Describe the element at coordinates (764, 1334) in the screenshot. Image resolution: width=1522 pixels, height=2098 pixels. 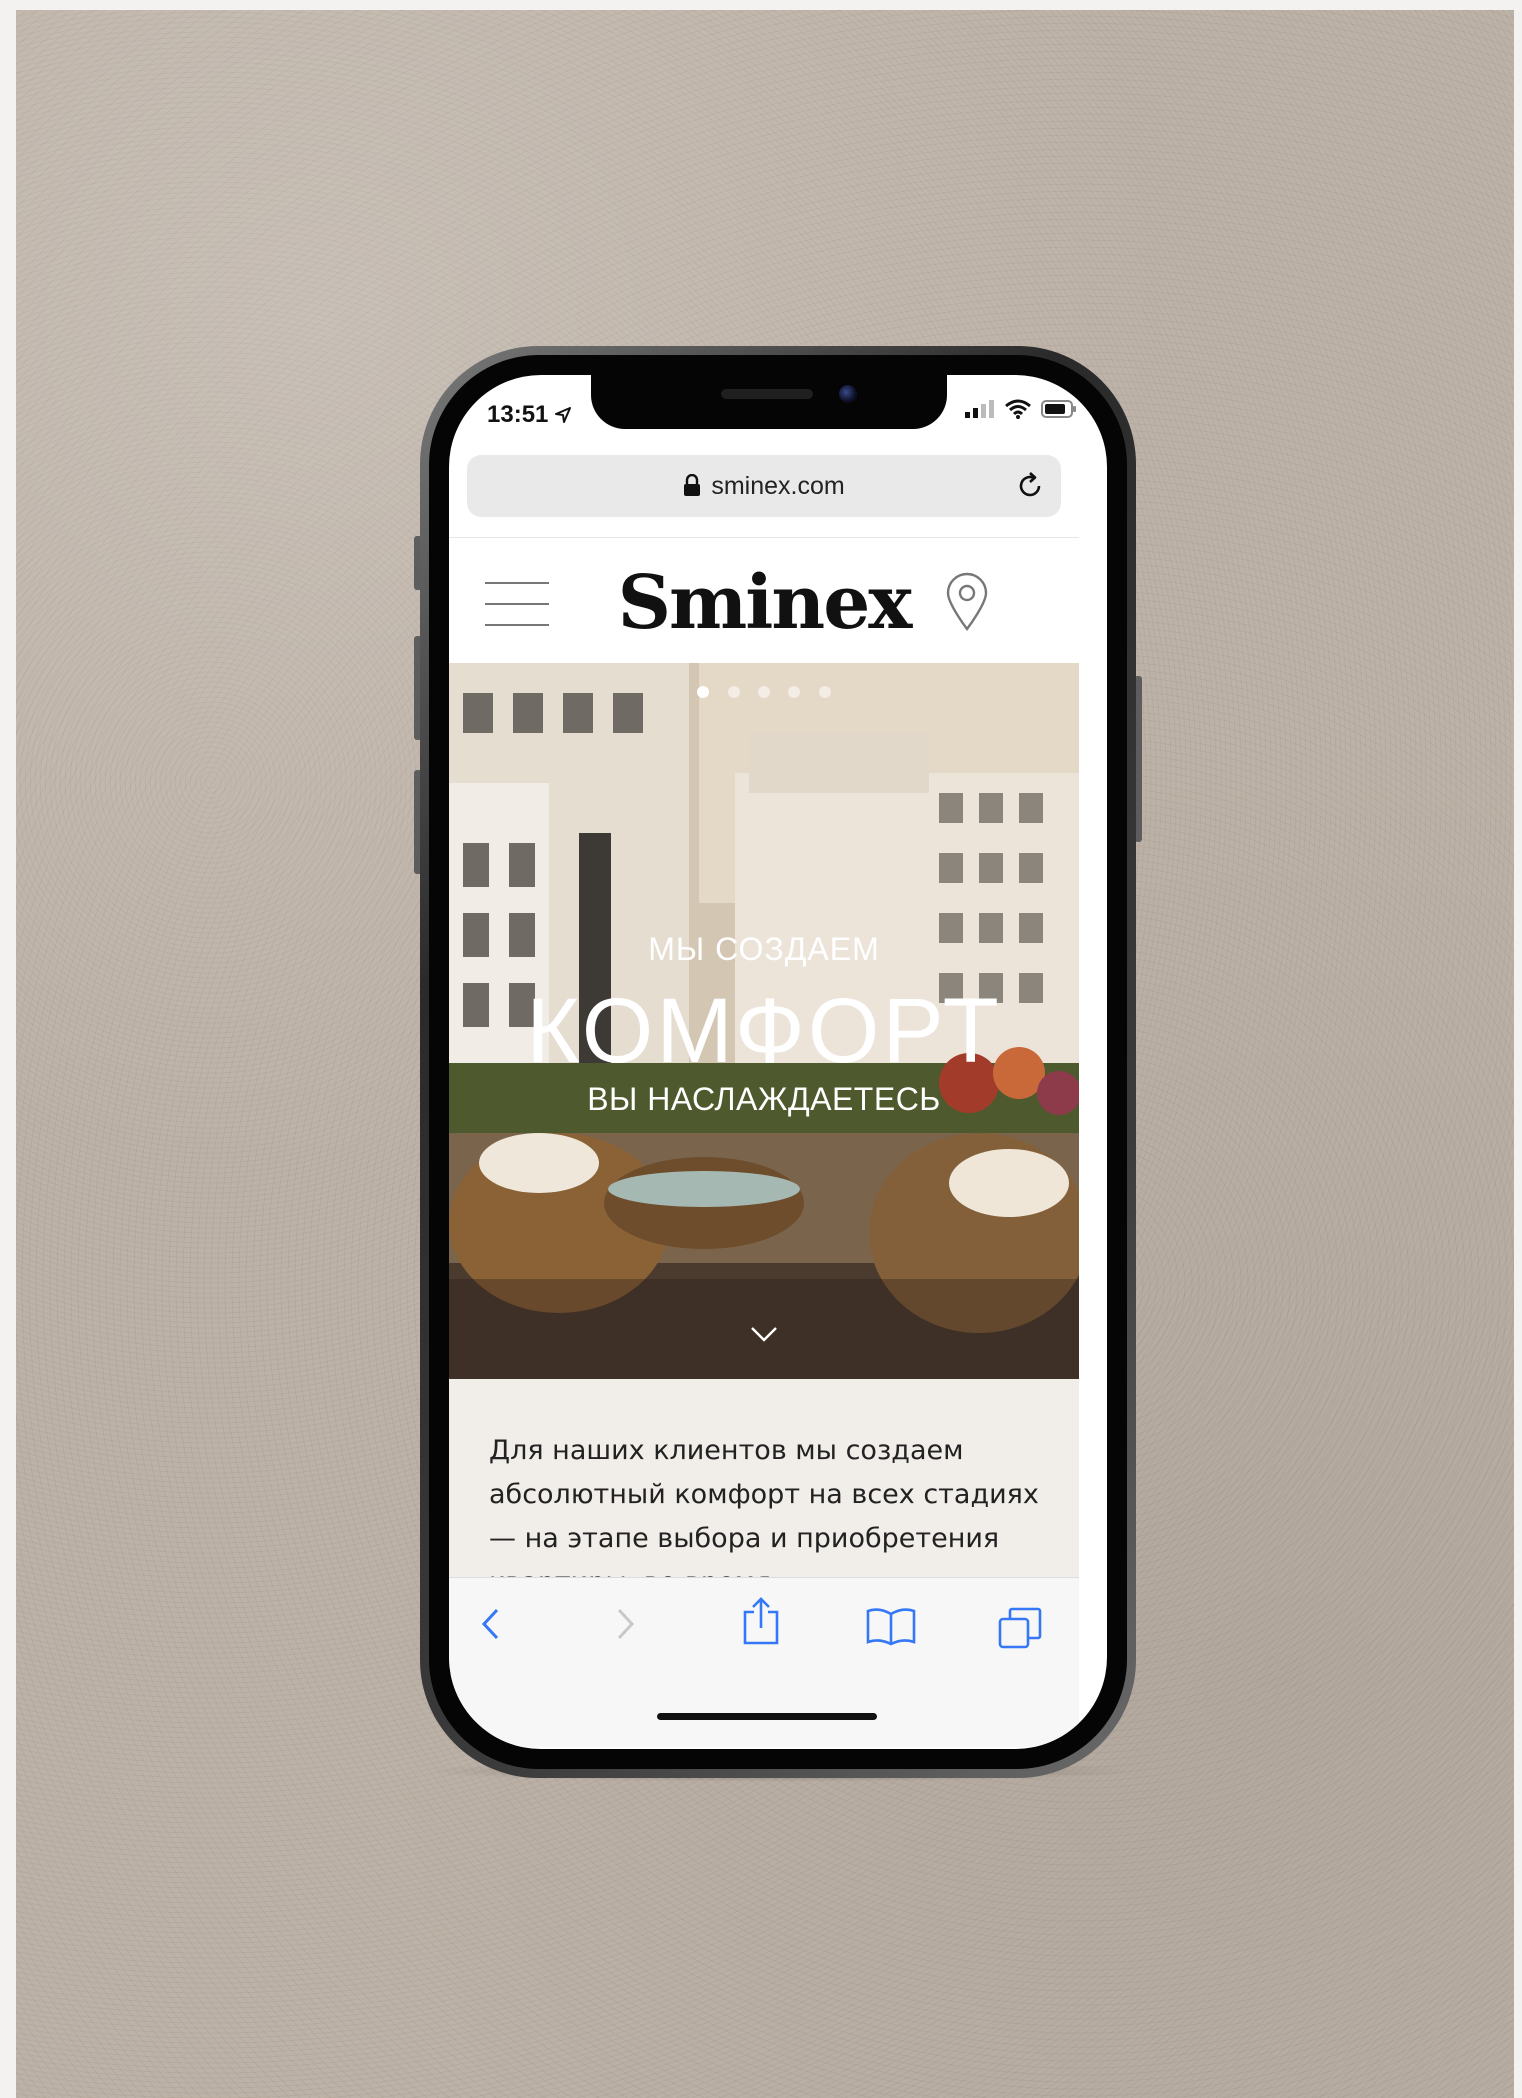
I see `chevron-down-icon` at that location.